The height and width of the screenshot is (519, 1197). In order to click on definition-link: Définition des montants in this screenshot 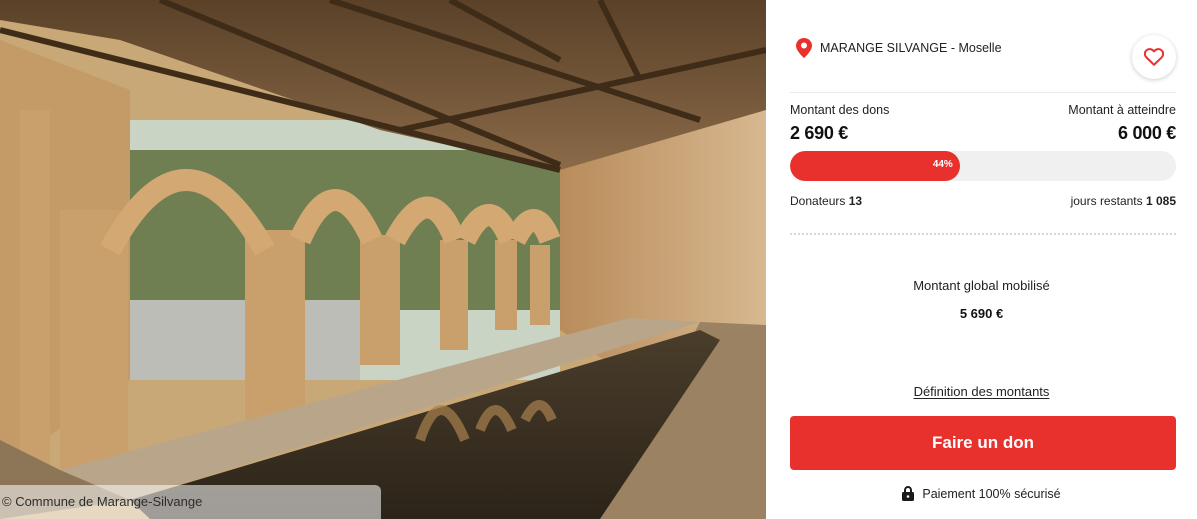, I will do `click(982, 391)`.